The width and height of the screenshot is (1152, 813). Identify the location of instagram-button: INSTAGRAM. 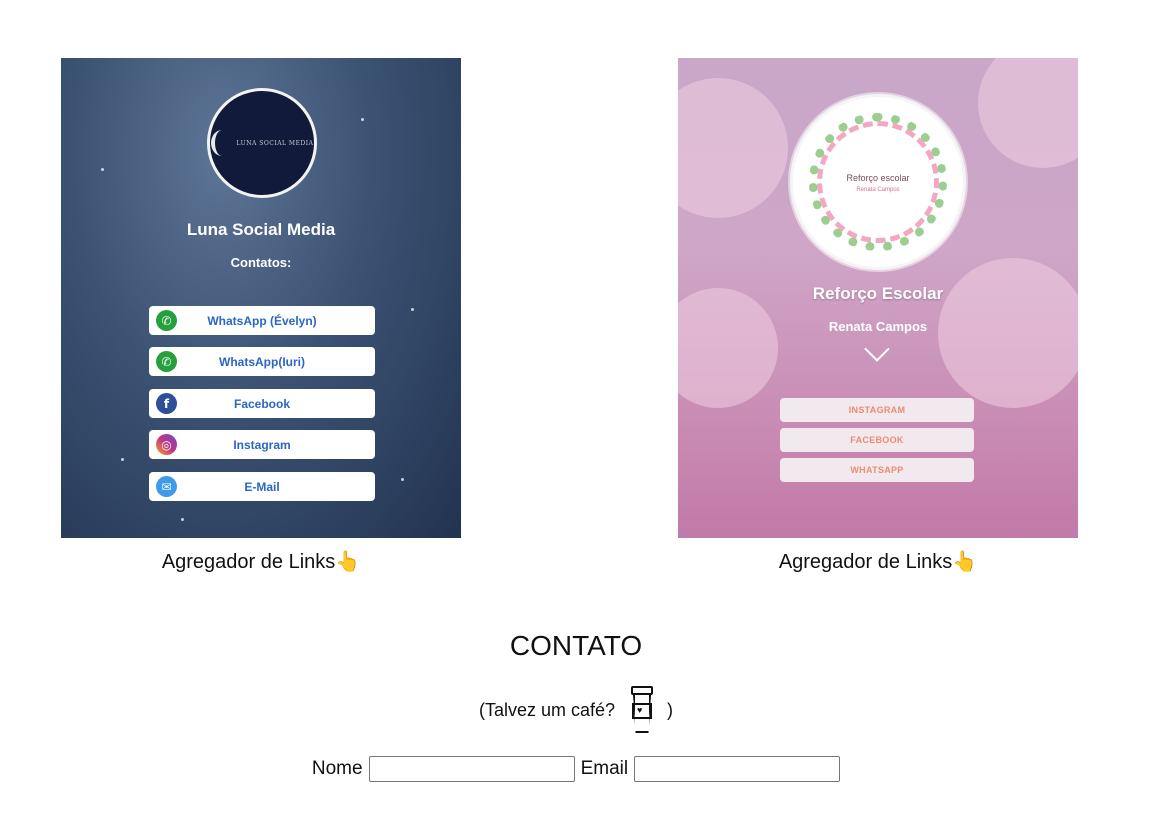
(877, 410).